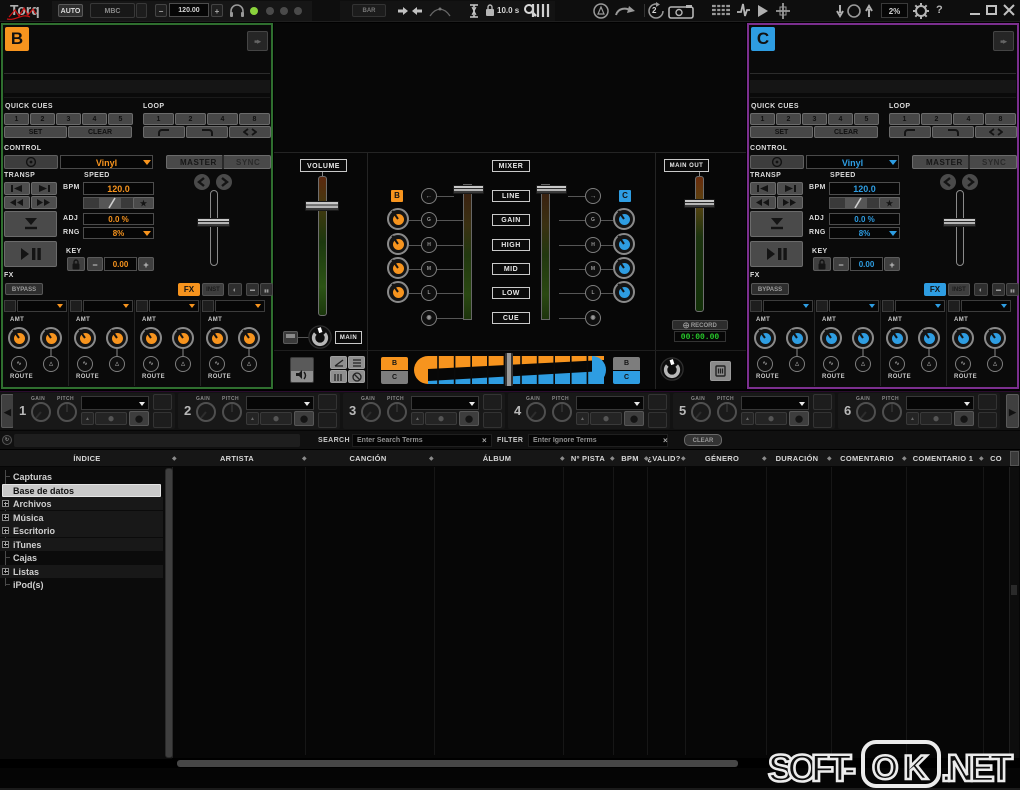  I want to click on svg-text: OK, so click(900, 768).